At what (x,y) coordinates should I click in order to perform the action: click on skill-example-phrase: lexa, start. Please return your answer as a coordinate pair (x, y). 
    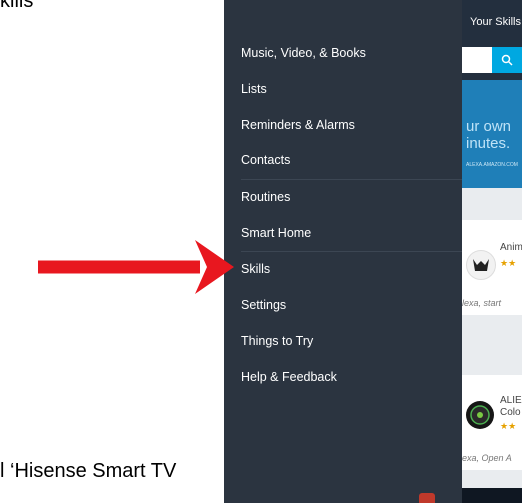
    Looking at the image, I should click on (482, 303).